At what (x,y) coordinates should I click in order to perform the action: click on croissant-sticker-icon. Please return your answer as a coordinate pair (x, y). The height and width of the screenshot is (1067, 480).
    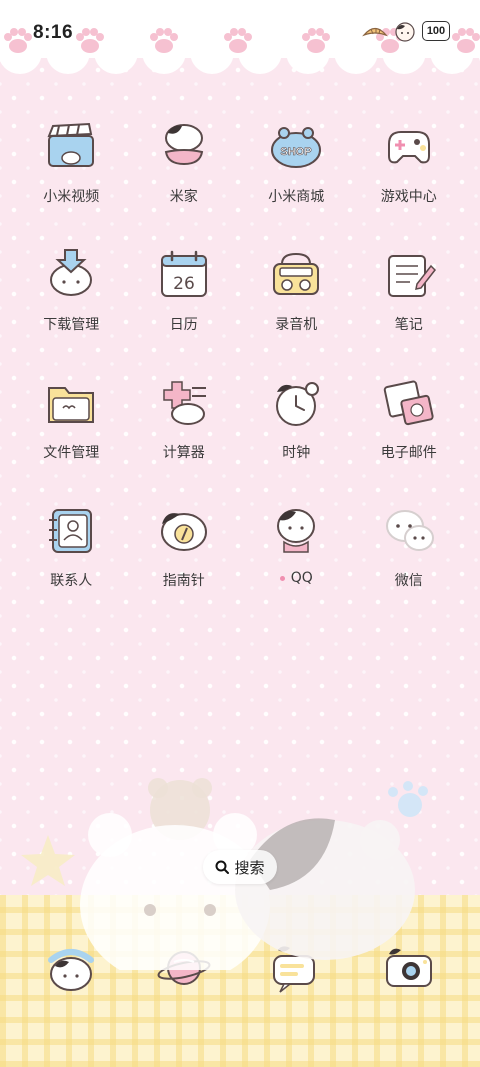
    Looking at the image, I should click on (375, 32).